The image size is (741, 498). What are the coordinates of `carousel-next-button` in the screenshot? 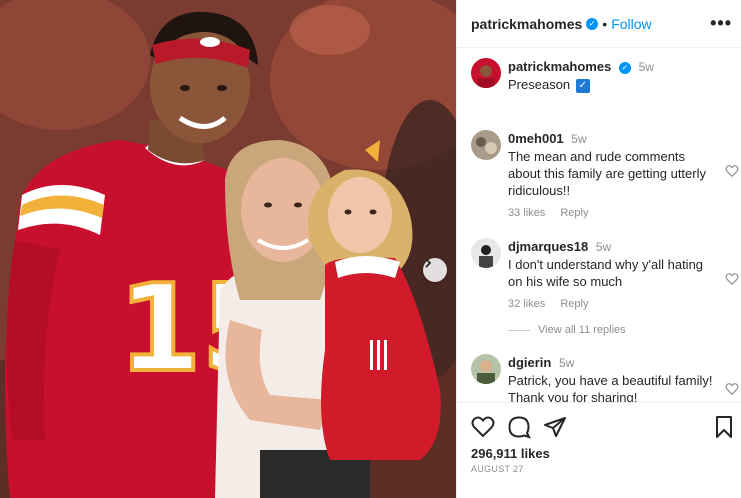 It's located at (435, 270).